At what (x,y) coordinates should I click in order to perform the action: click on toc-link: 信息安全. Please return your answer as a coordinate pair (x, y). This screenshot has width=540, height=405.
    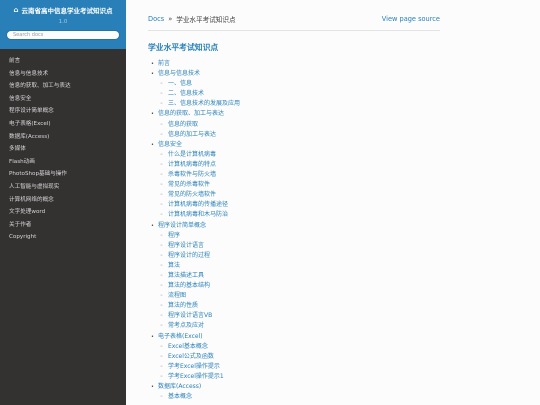
    Looking at the image, I should click on (170, 144).